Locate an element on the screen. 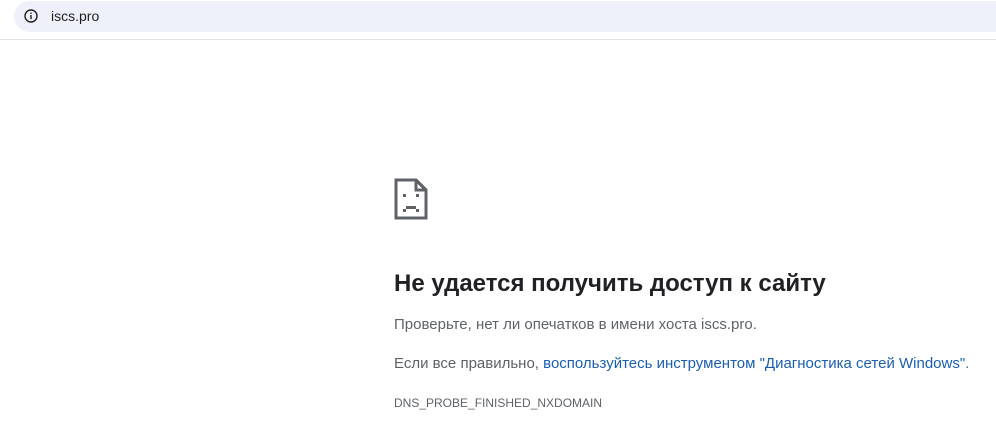  sad-document-icon is located at coordinates (411, 199).